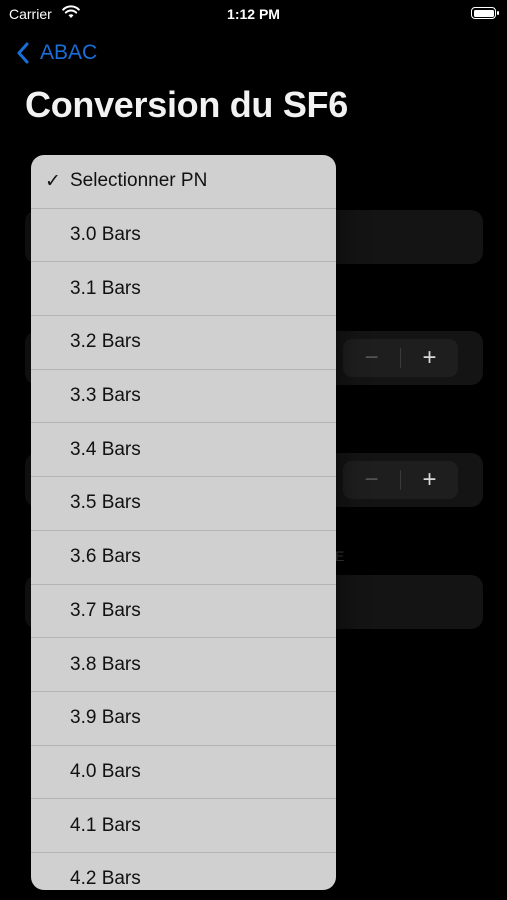 The width and height of the screenshot is (507, 900). Describe the element at coordinates (371, 358) in the screenshot. I see `stepper-1-decrement-button: −` at that location.